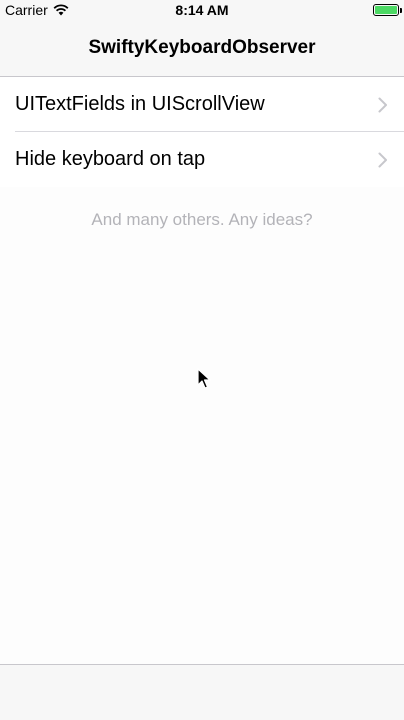 The width and height of the screenshot is (404, 720). Describe the element at coordinates (110, 159) in the screenshot. I see `menu-item-label: Hide keyboard on tap` at that location.